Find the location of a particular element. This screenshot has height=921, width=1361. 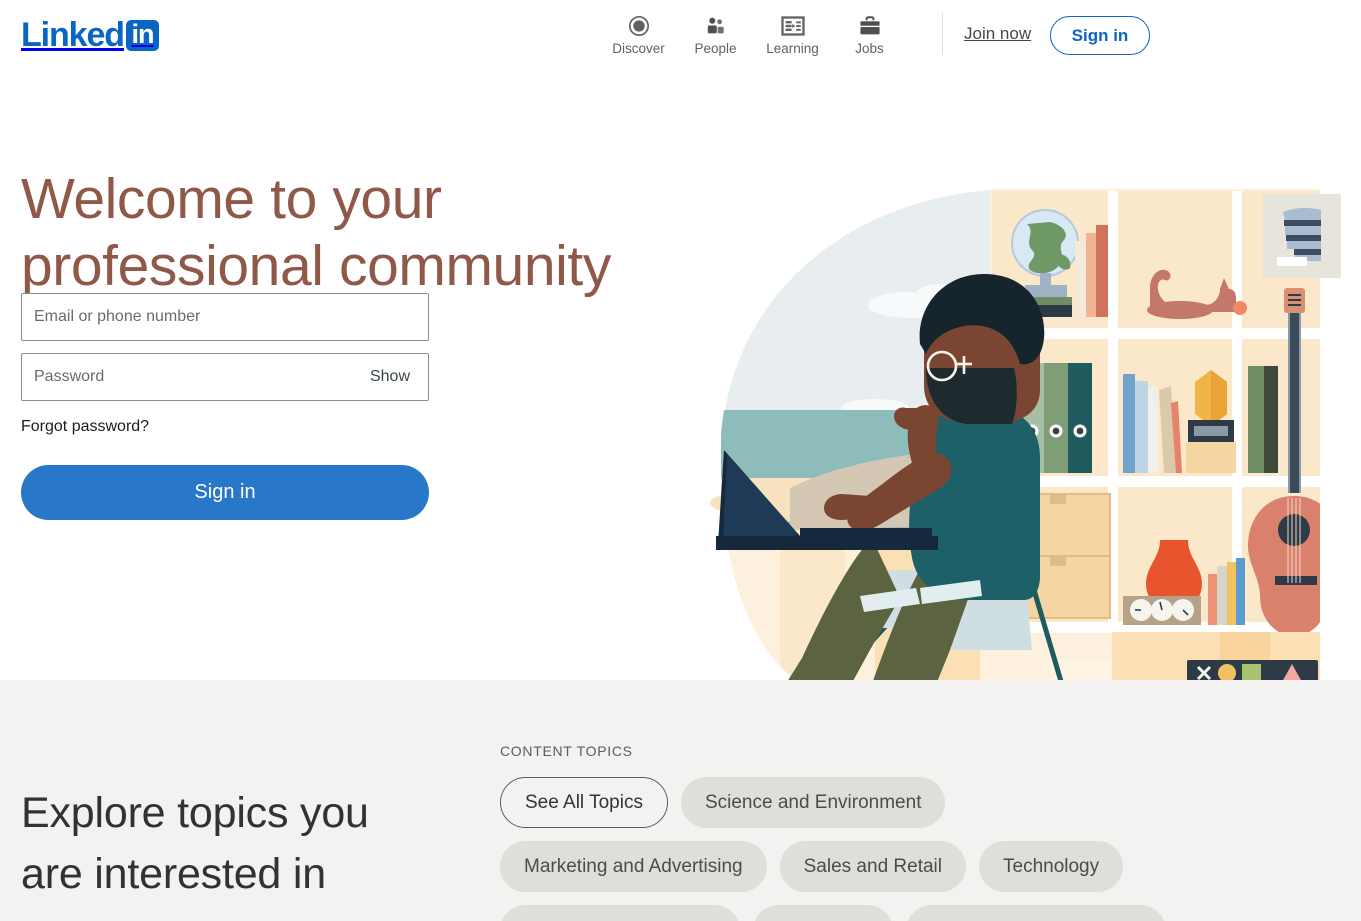

join-now-link: Join now is located at coordinates (997, 34).